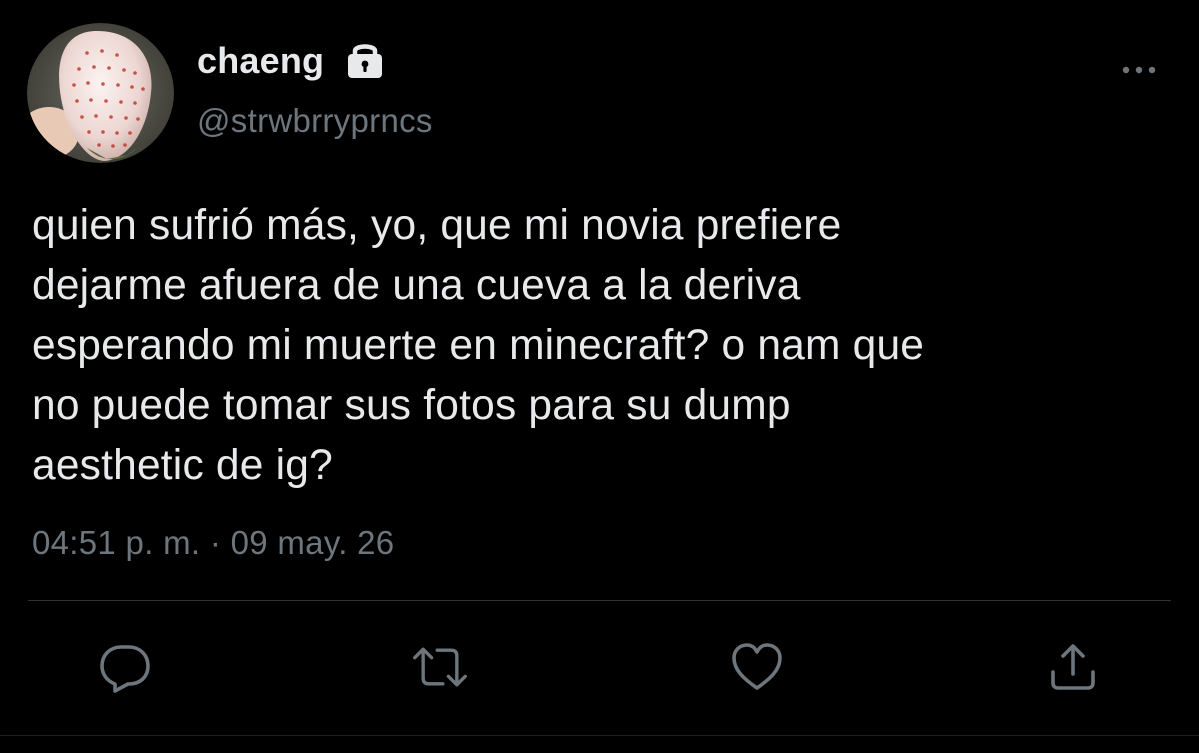 This screenshot has height=753, width=1199. What do you see at coordinates (315, 121) in the screenshot?
I see `user-handle: @strwbrryprncs` at bounding box center [315, 121].